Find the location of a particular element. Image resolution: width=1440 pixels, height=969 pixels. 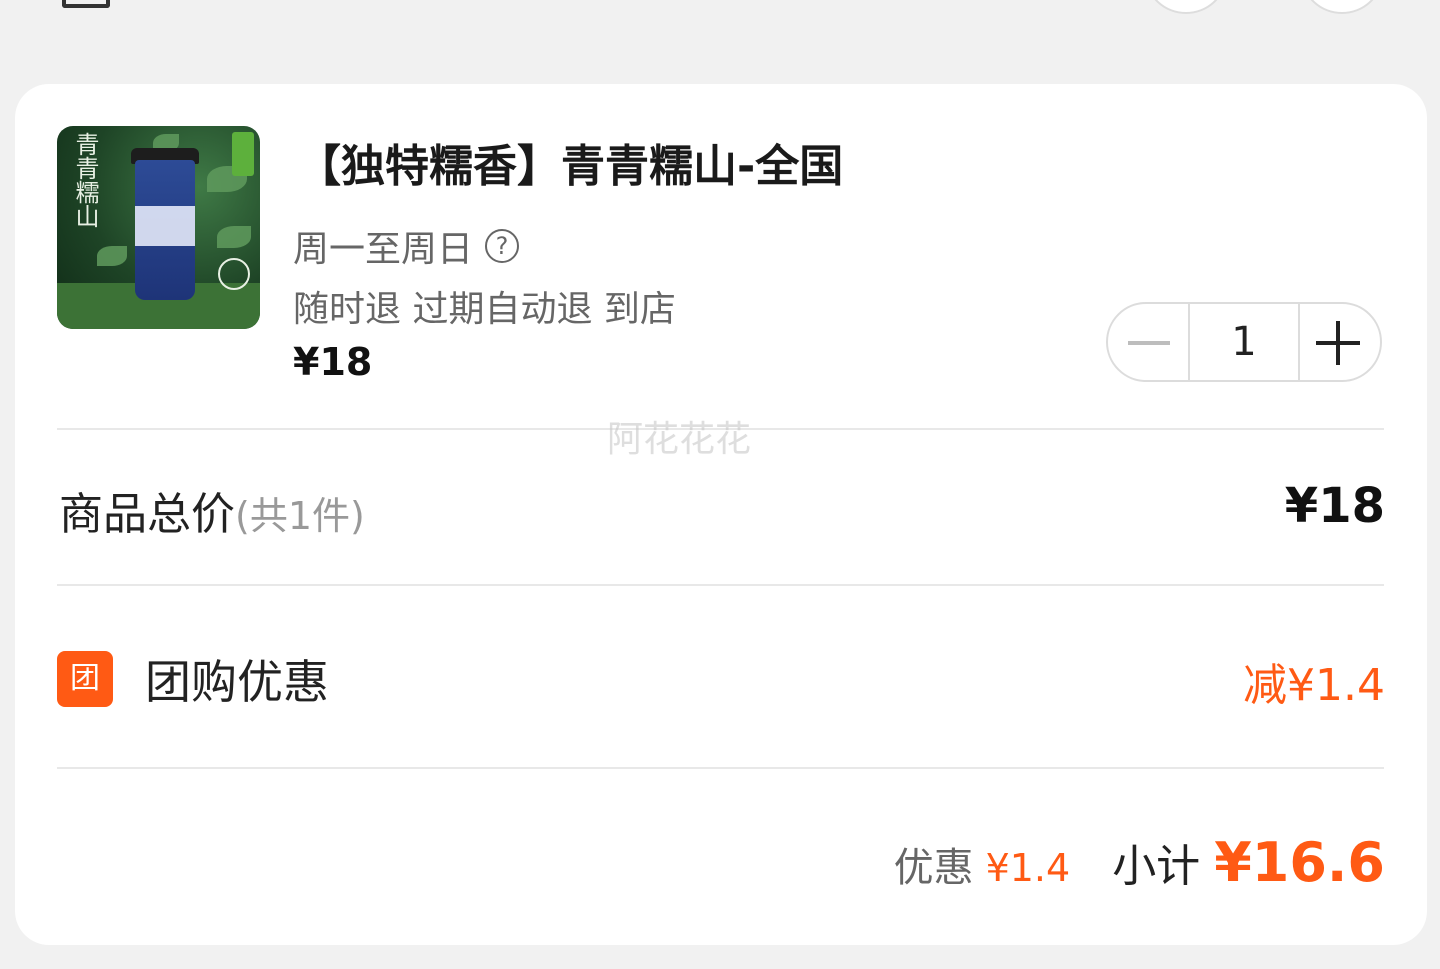

image-vertical-text: 青青糯山 is located at coordinates (85, 180).